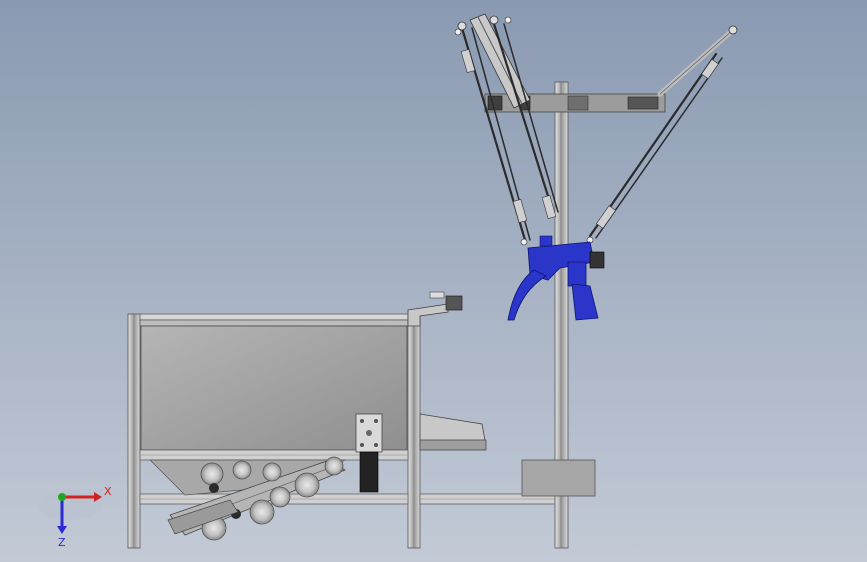 This screenshot has width=867, height=562. What do you see at coordinates (274, 317) in the screenshot?
I see `frame-rail-top` at bounding box center [274, 317].